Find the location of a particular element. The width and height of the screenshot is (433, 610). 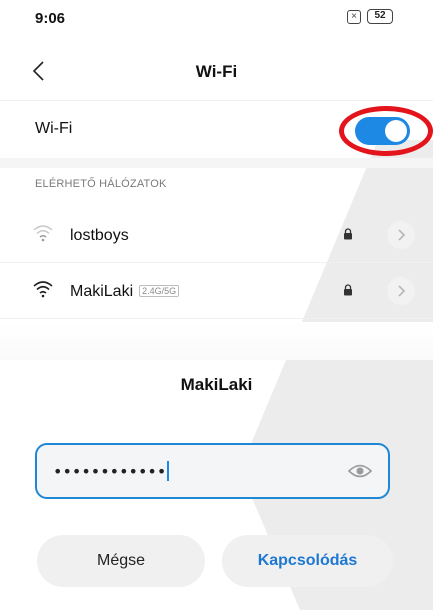

section-divider is located at coordinates (216, 163).